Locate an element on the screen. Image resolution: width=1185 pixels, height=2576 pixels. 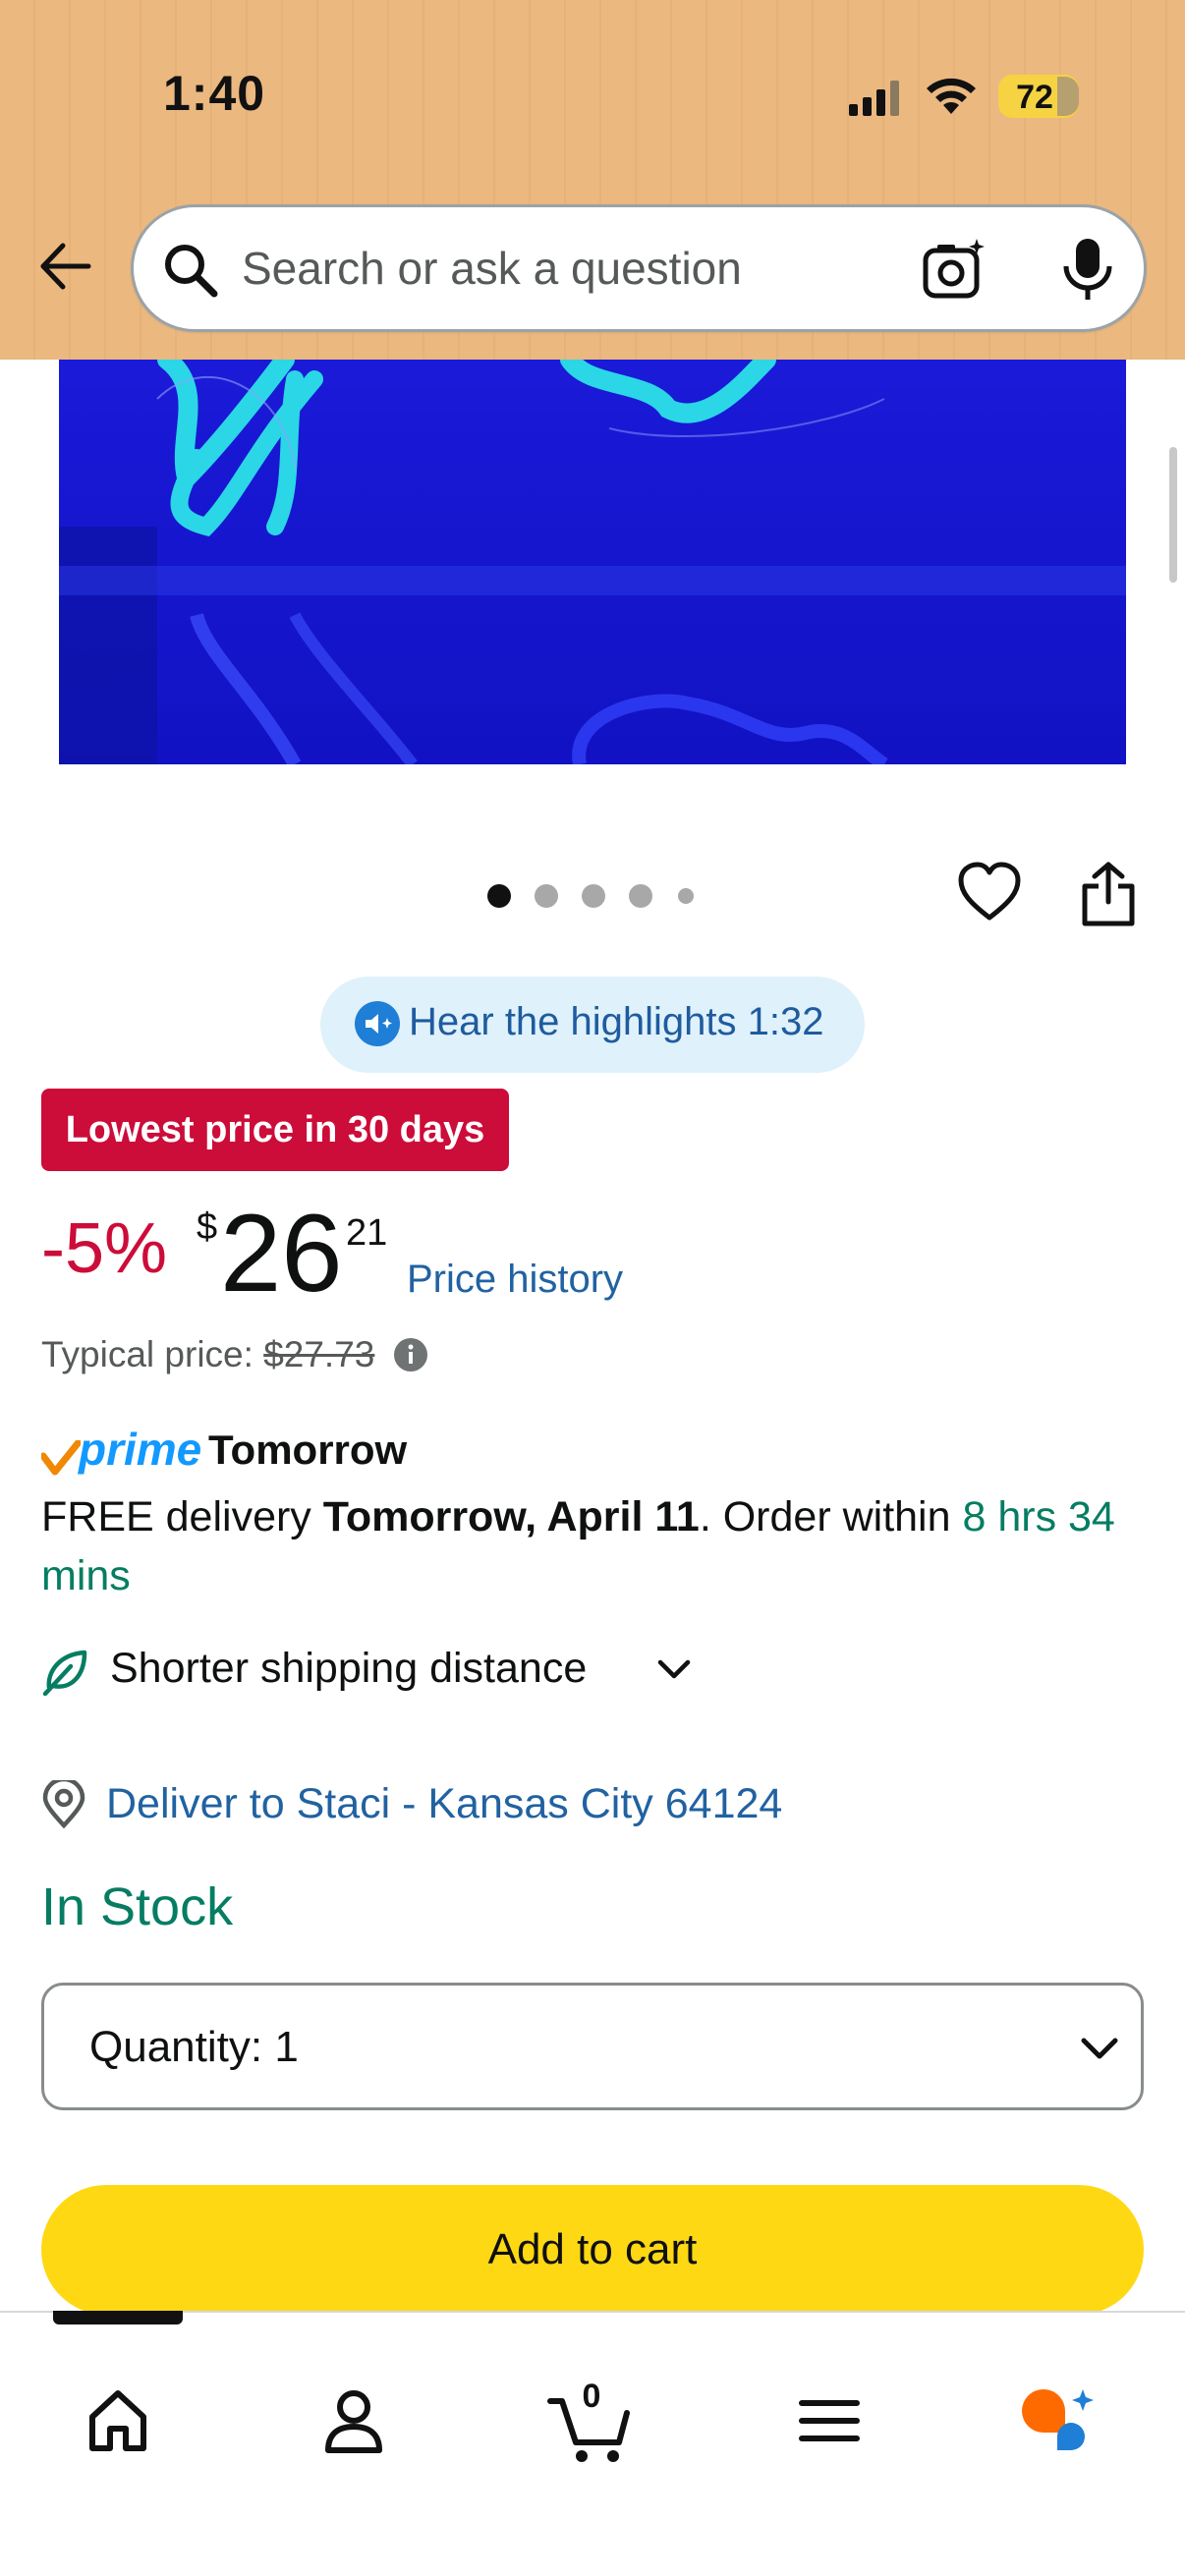
account-icon is located at coordinates (354, 2421).